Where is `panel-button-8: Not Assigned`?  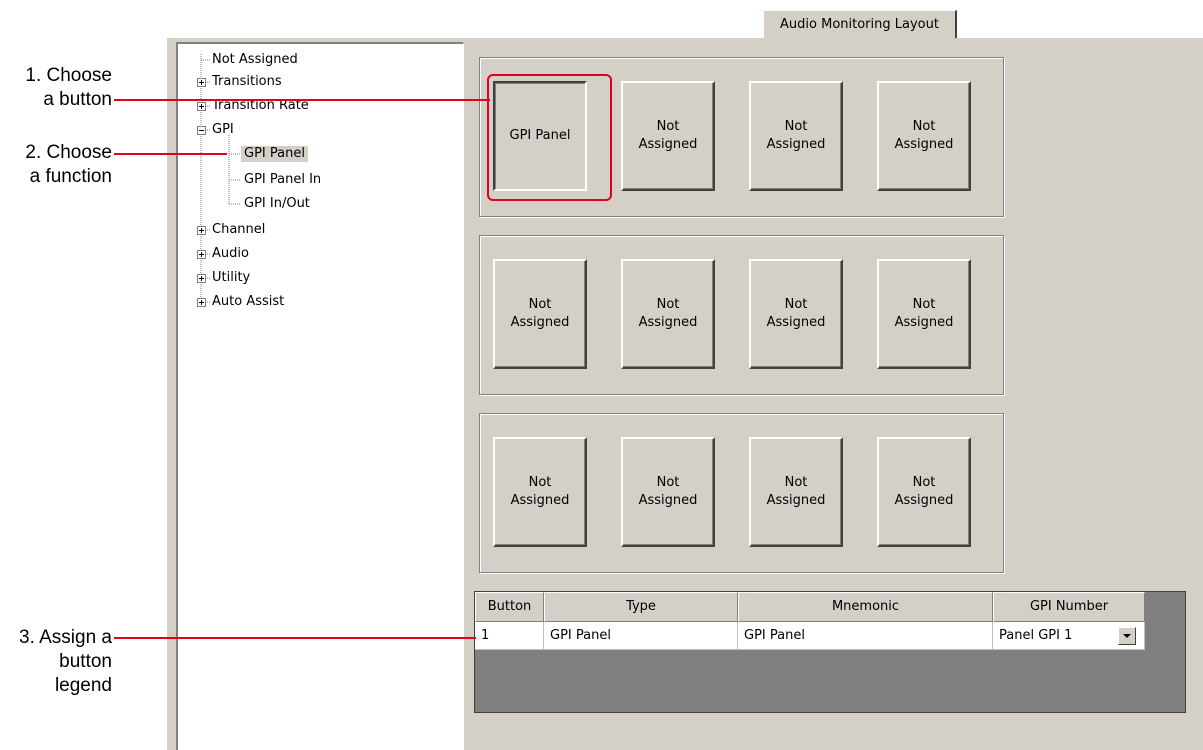 panel-button-8: Not Assigned is located at coordinates (924, 314).